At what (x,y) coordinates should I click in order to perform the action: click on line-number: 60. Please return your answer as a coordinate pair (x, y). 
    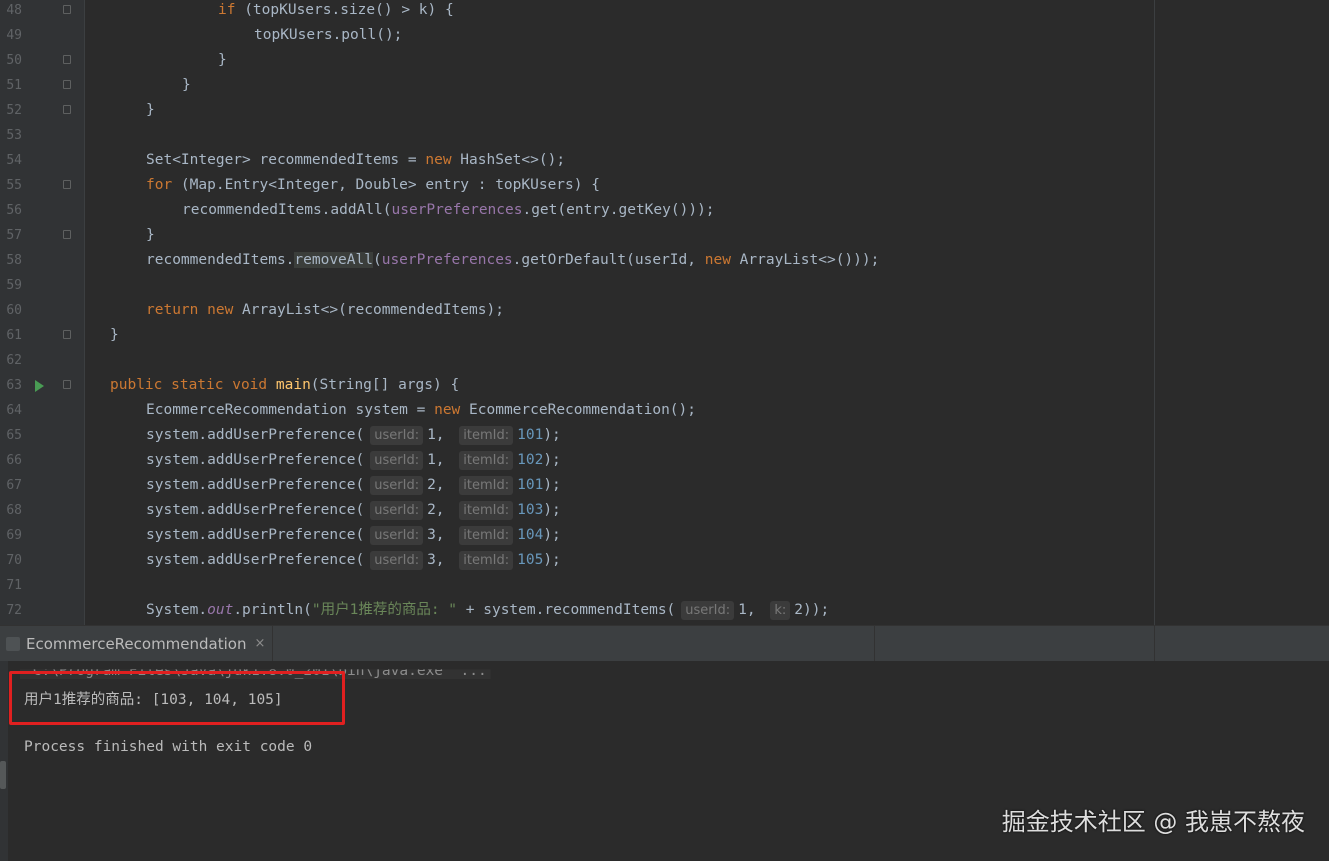
    Looking at the image, I should click on (14, 310).